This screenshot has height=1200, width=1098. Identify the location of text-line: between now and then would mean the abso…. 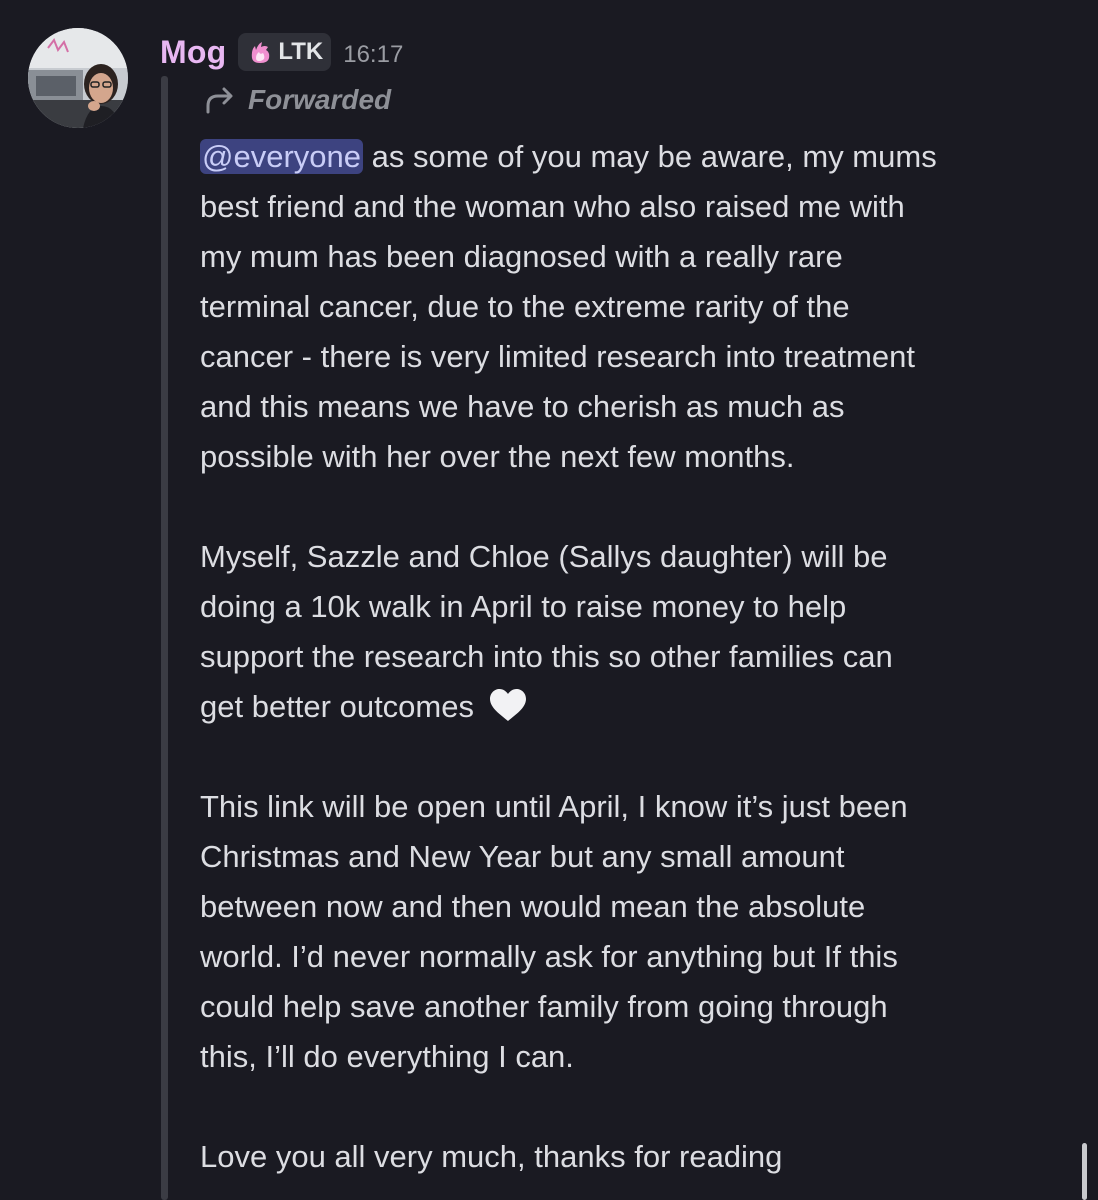
(533, 906).